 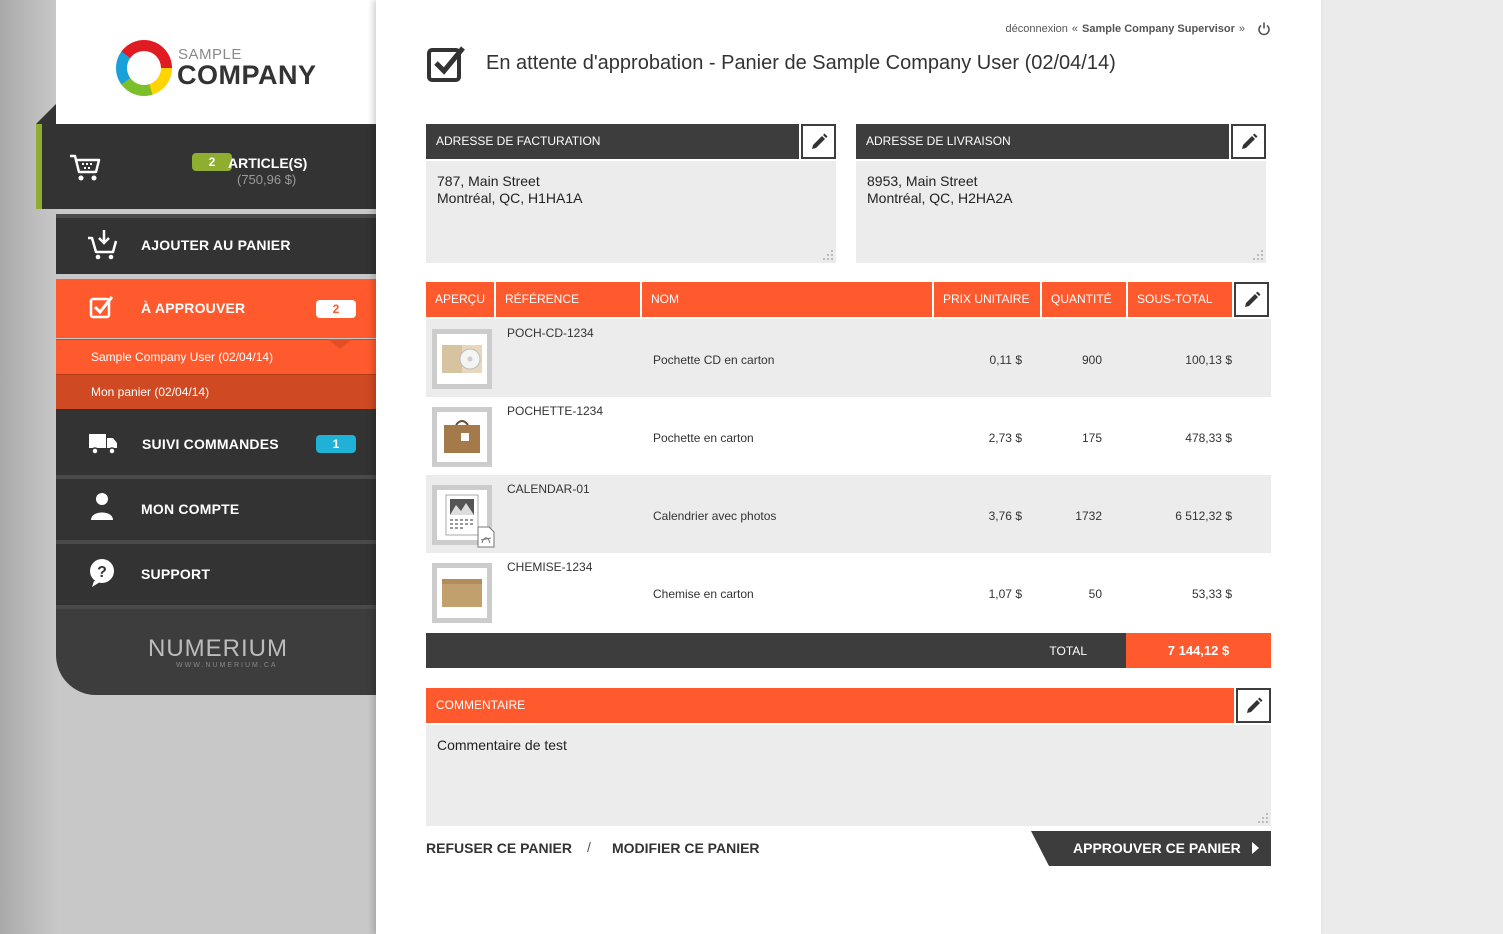 What do you see at coordinates (1005, 360) in the screenshot?
I see `item-unit-price: 0,11 $` at bounding box center [1005, 360].